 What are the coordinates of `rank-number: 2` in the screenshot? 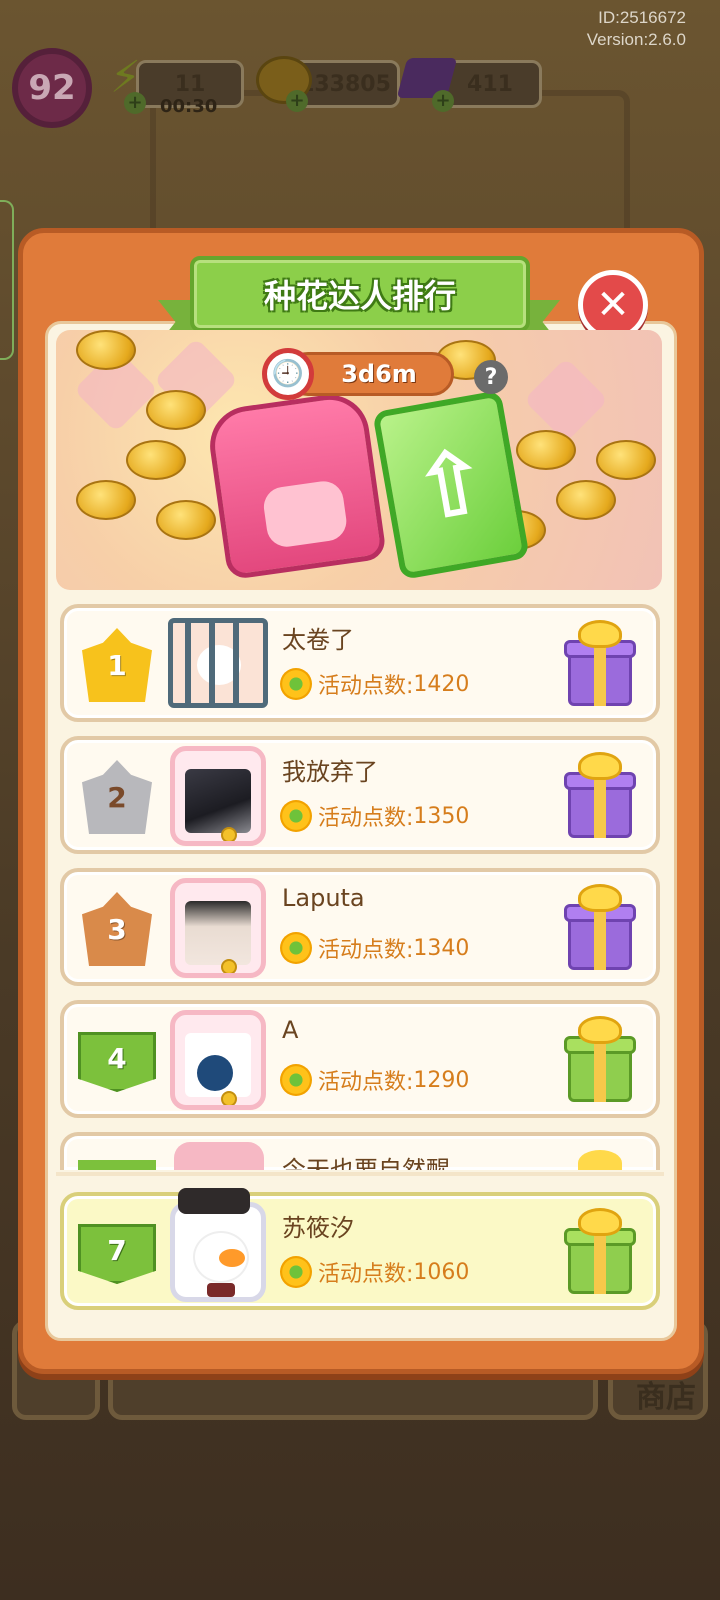 It's located at (117, 797).